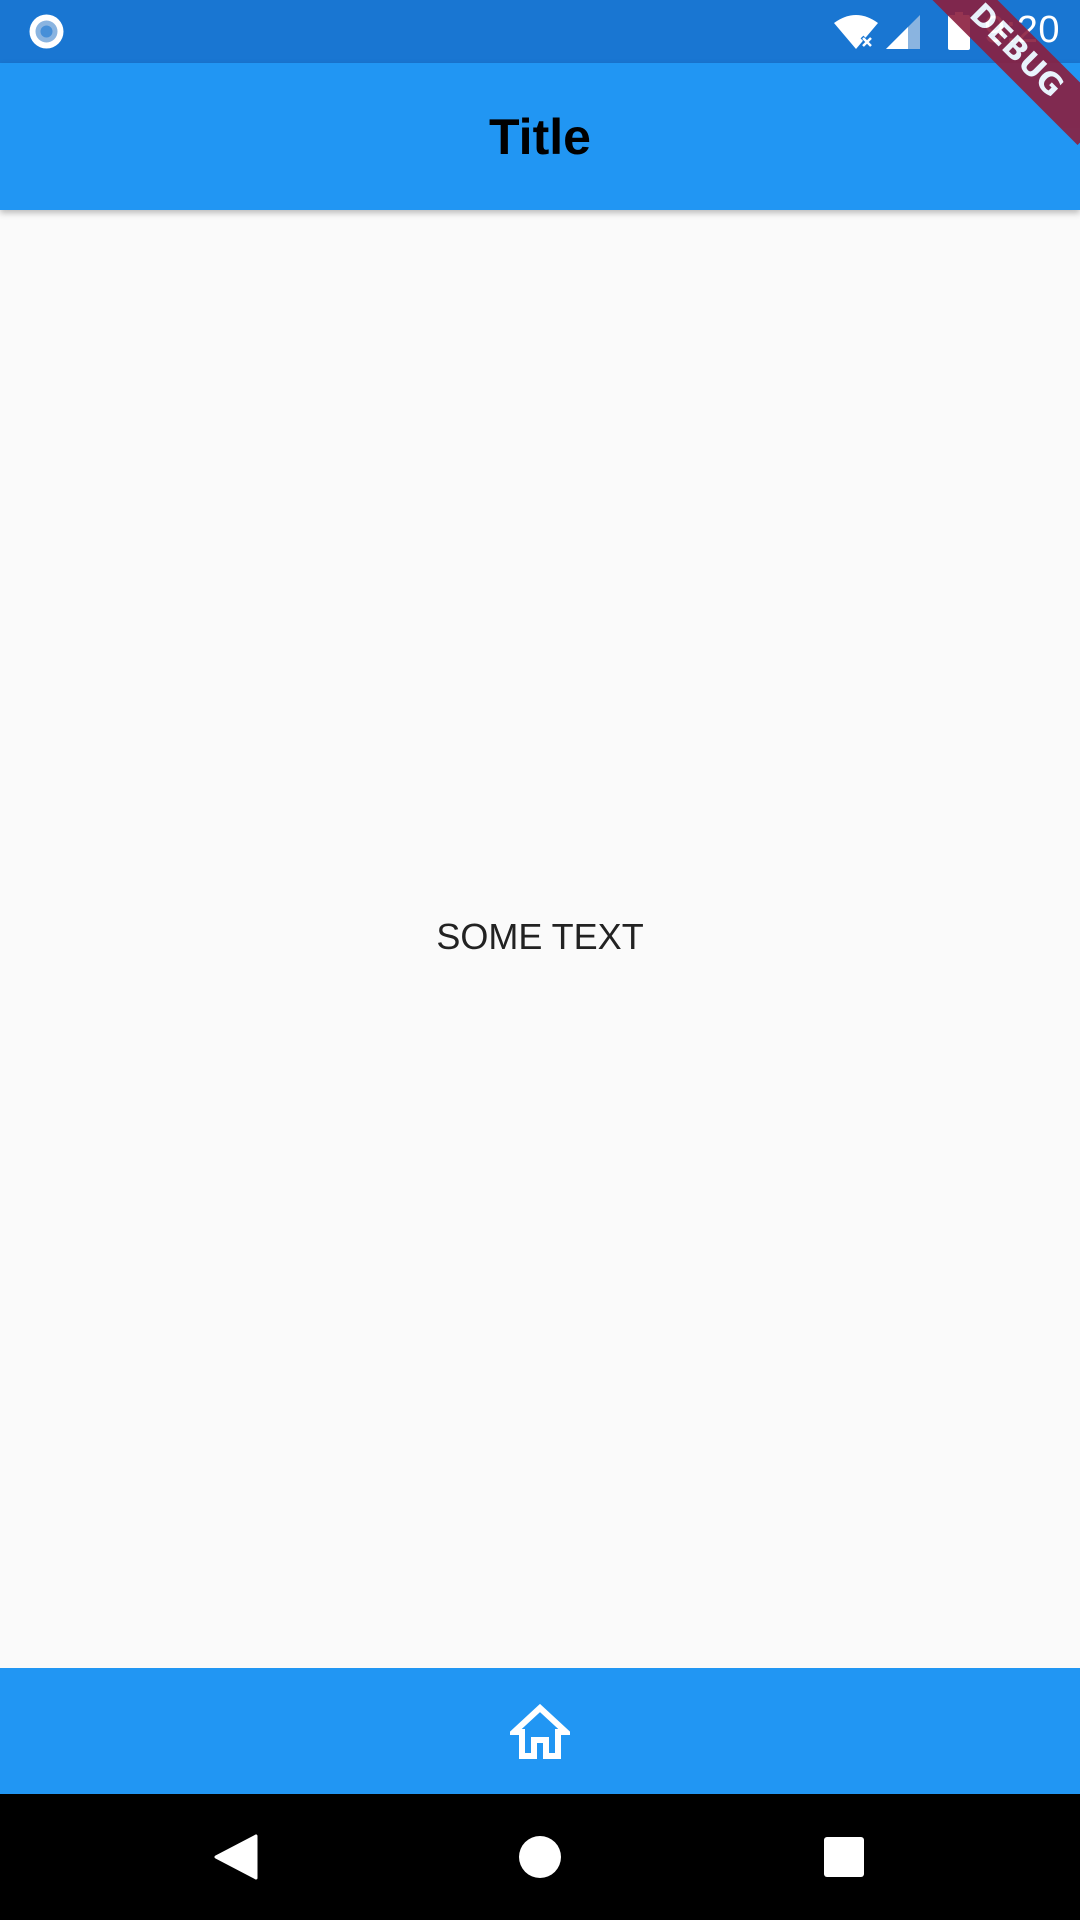 This screenshot has width=1080, height=1920. I want to click on page-title: Title, so click(540, 137).